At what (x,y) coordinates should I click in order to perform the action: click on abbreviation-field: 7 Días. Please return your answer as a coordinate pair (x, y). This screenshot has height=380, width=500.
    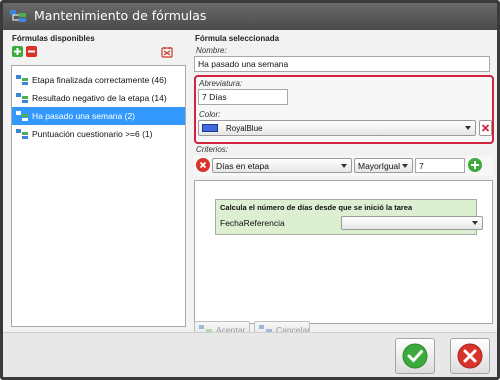
    Looking at the image, I should click on (243, 97).